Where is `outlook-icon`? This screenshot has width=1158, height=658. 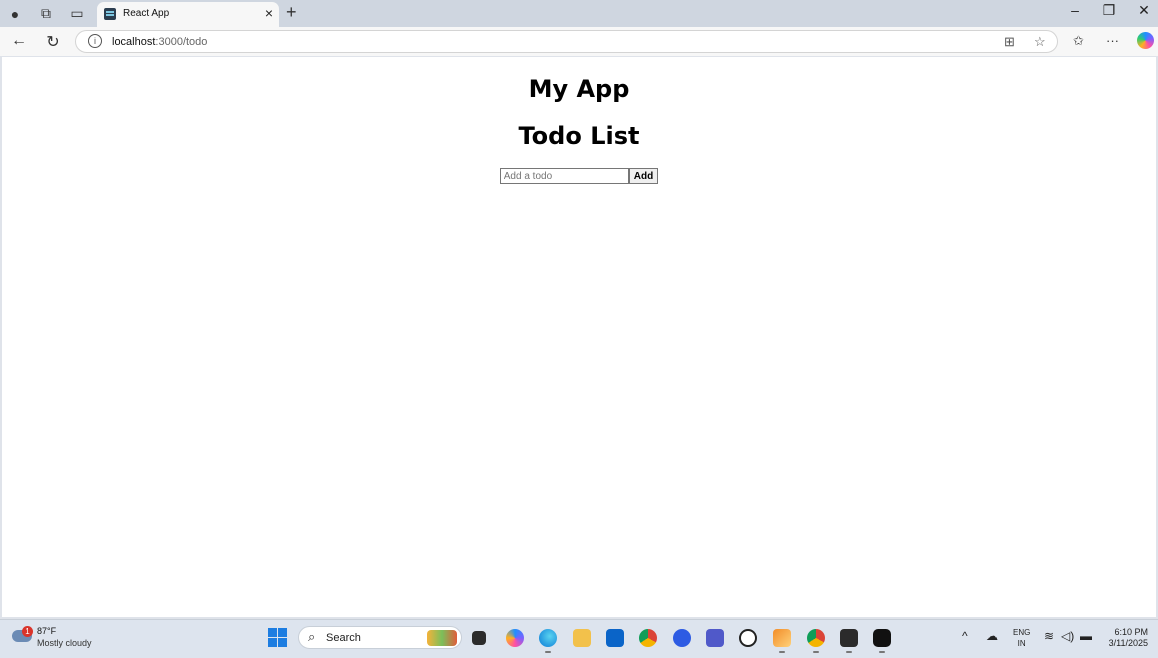 outlook-icon is located at coordinates (615, 638).